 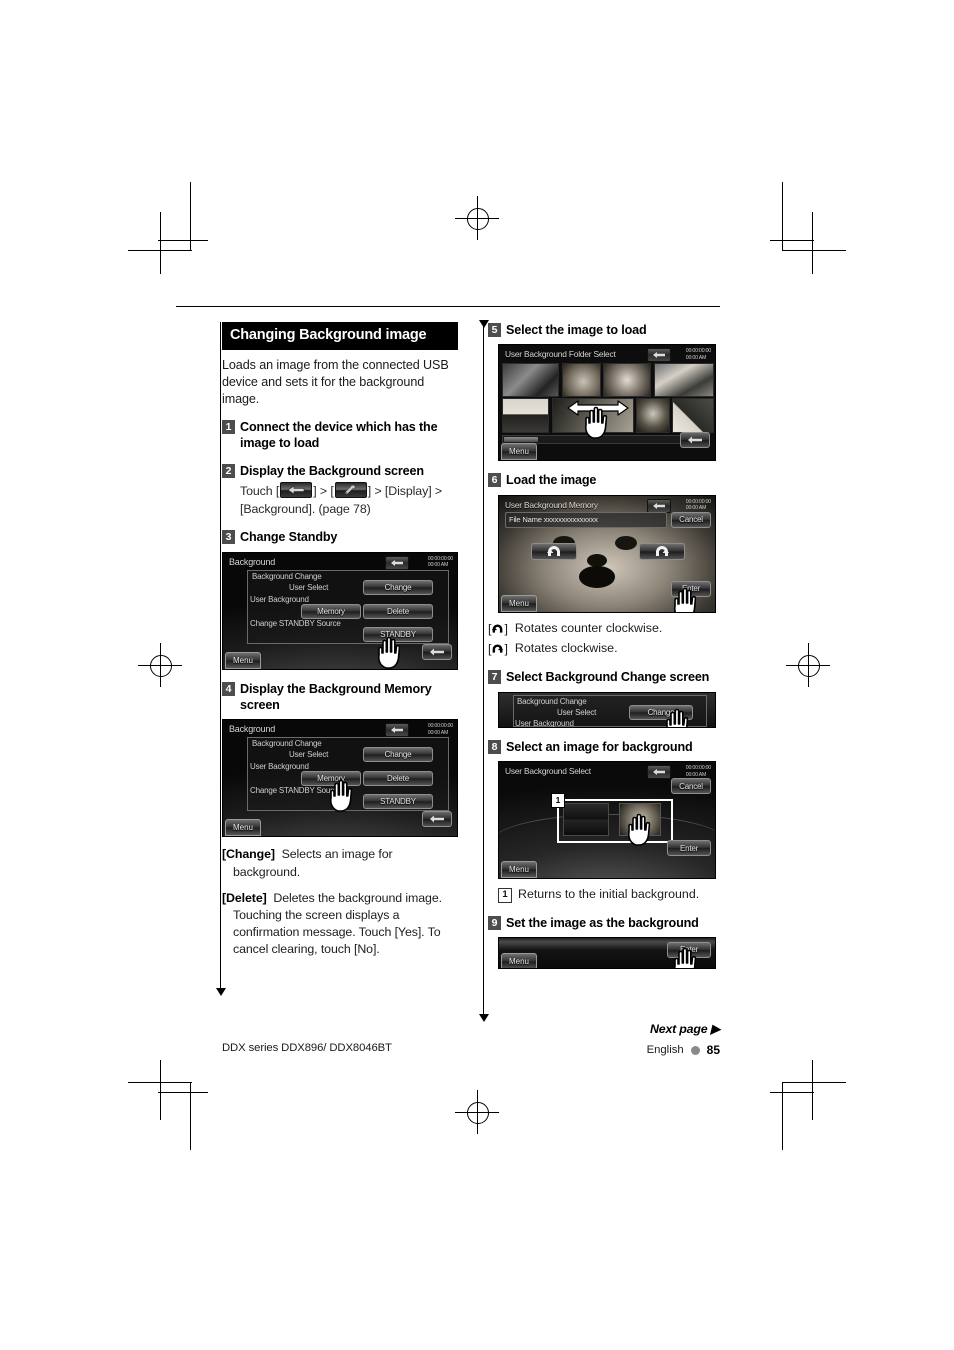 What do you see at coordinates (323, 491) in the screenshot?
I see `touch-mid-text-1: ] > [` at bounding box center [323, 491].